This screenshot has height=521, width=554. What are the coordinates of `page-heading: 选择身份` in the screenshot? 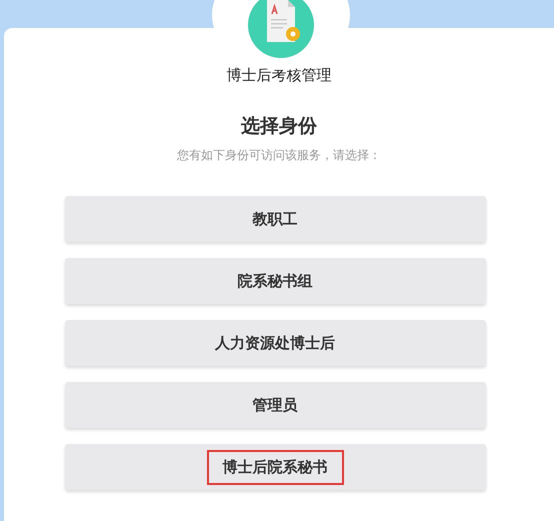 It's located at (279, 126).